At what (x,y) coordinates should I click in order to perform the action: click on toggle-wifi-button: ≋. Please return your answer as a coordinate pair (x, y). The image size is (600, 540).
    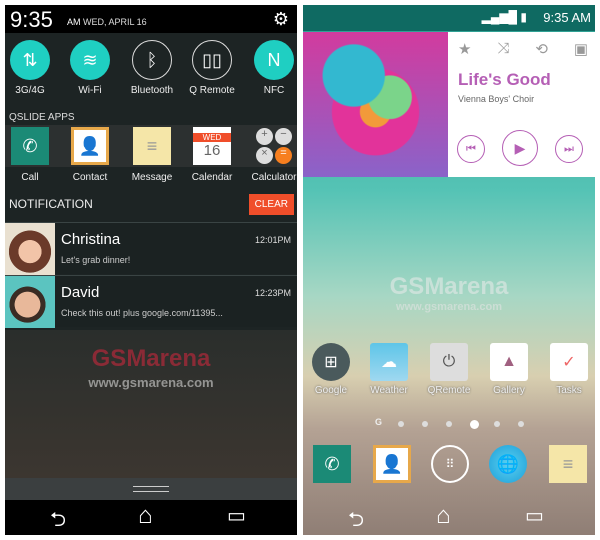
    Looking at the image, I should click on (90, 60).